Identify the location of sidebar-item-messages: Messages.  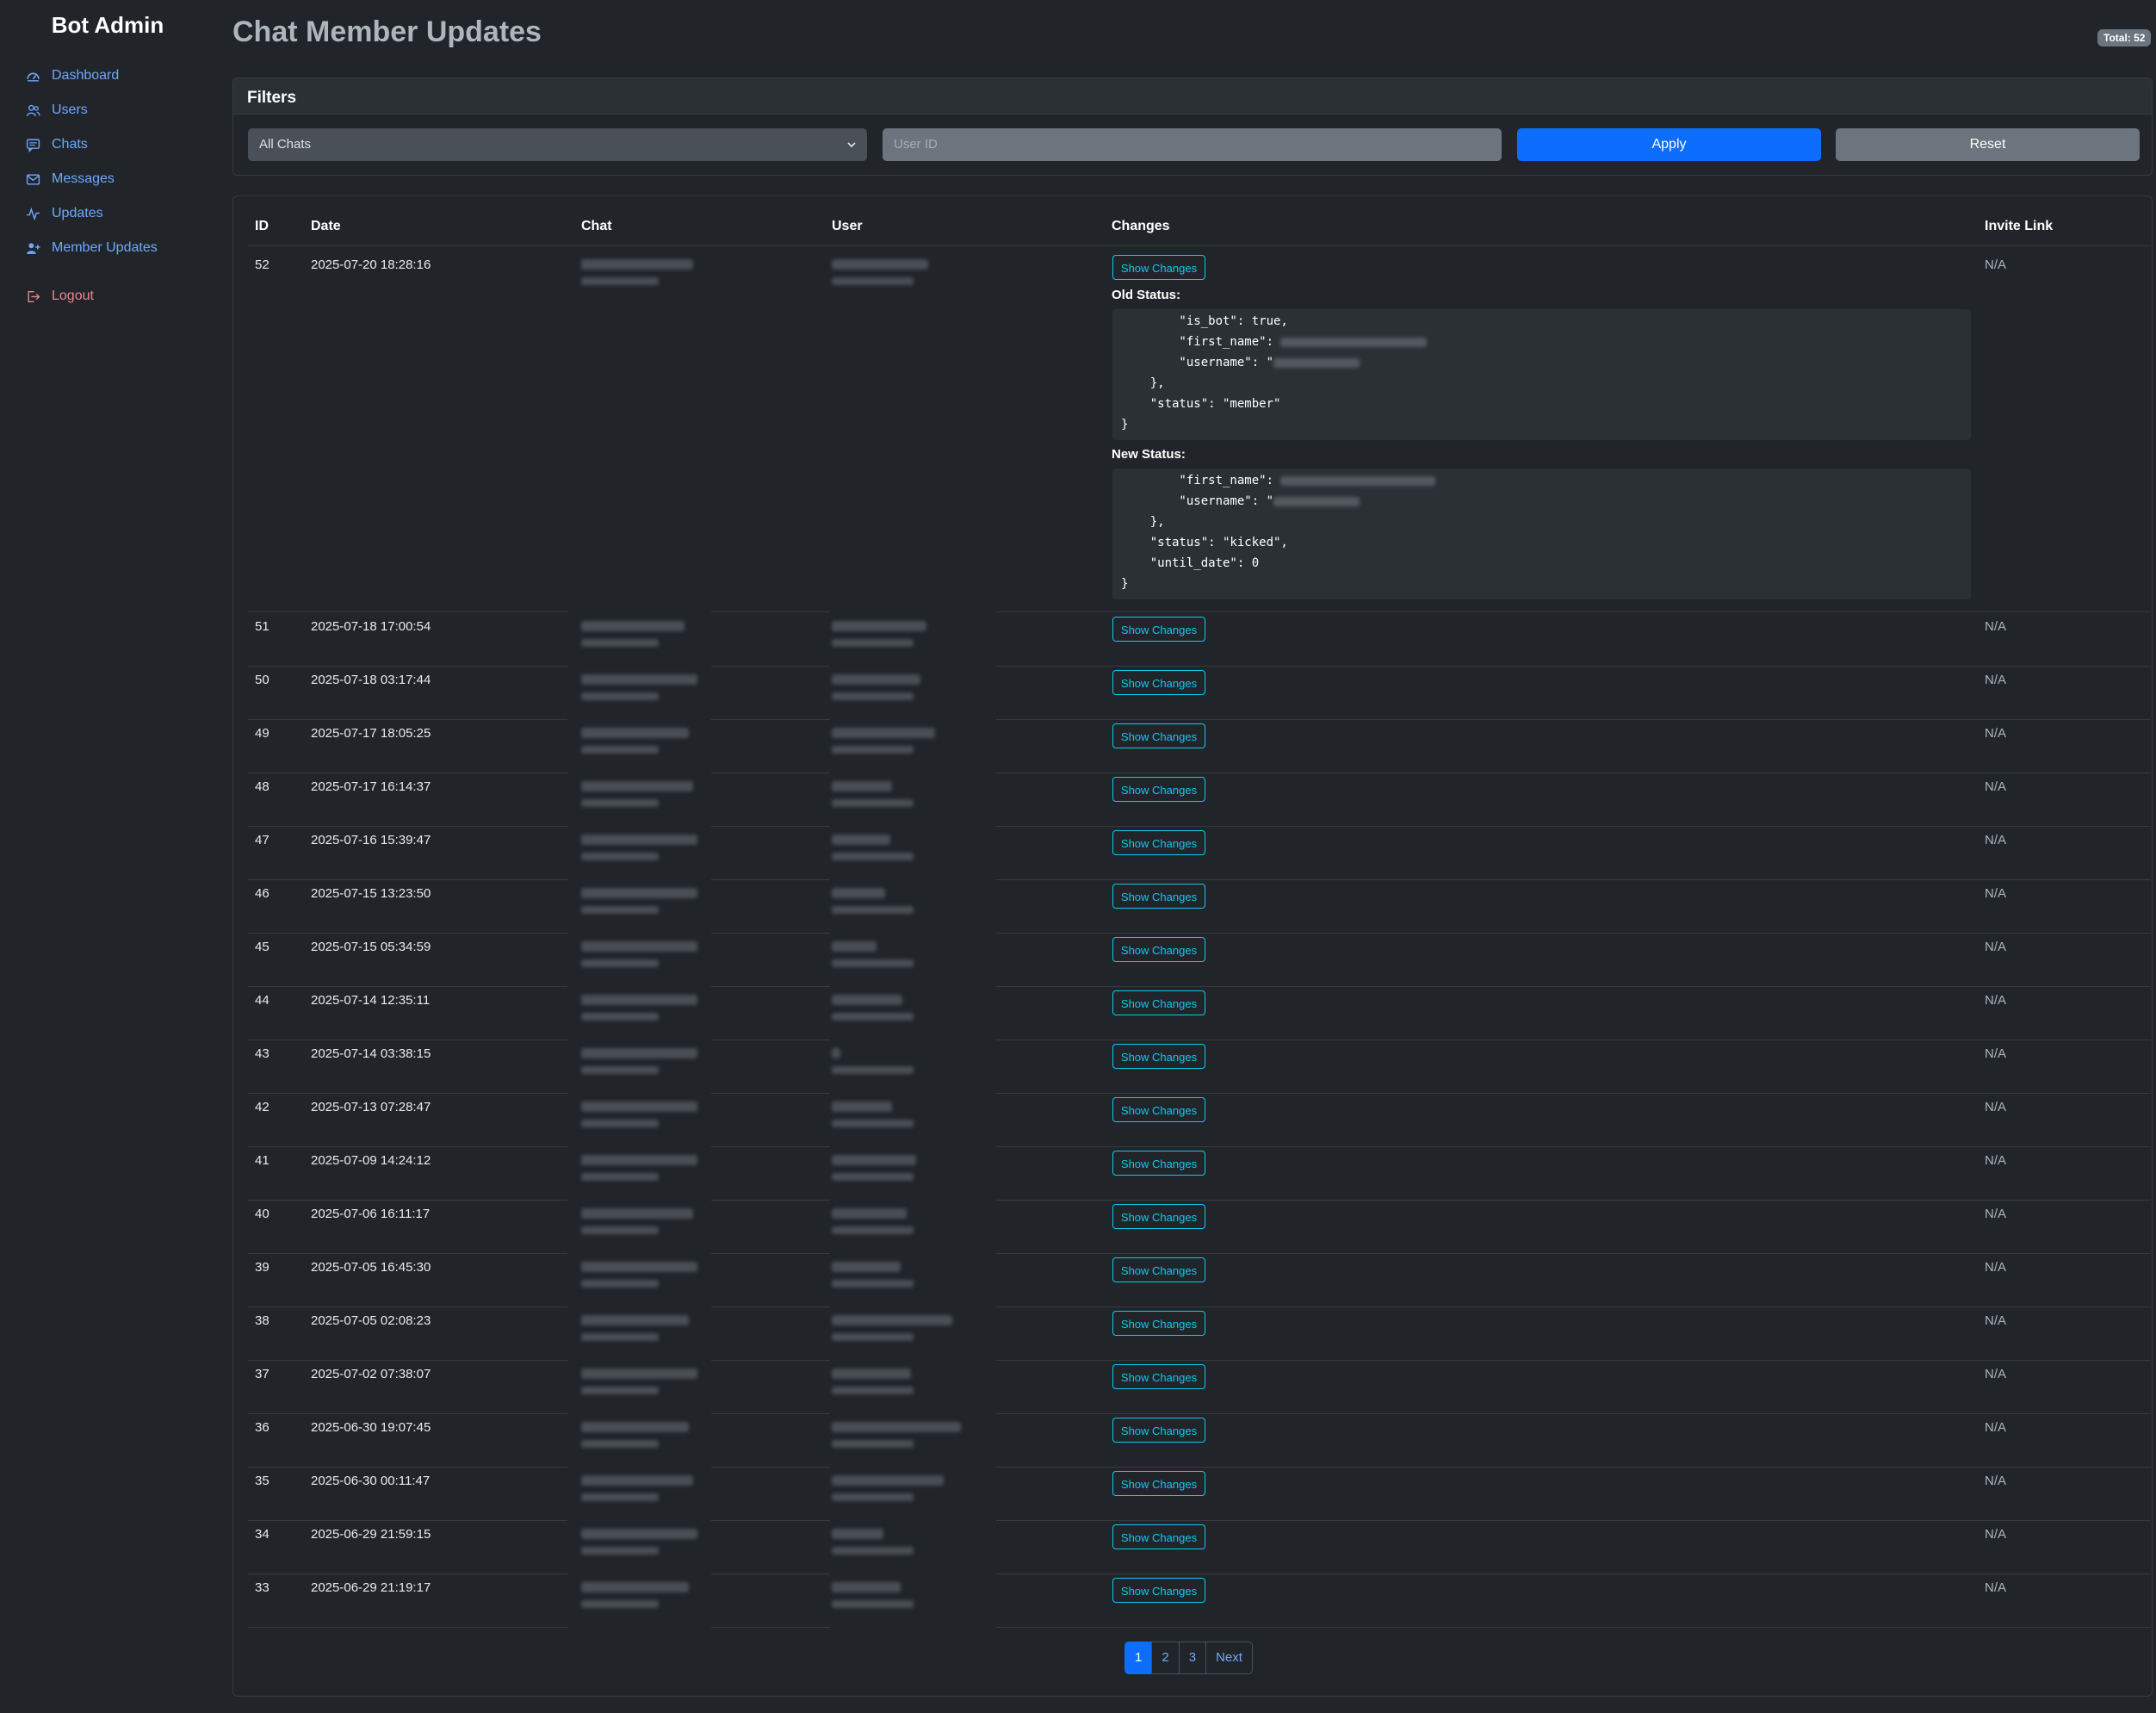
(71, 179).